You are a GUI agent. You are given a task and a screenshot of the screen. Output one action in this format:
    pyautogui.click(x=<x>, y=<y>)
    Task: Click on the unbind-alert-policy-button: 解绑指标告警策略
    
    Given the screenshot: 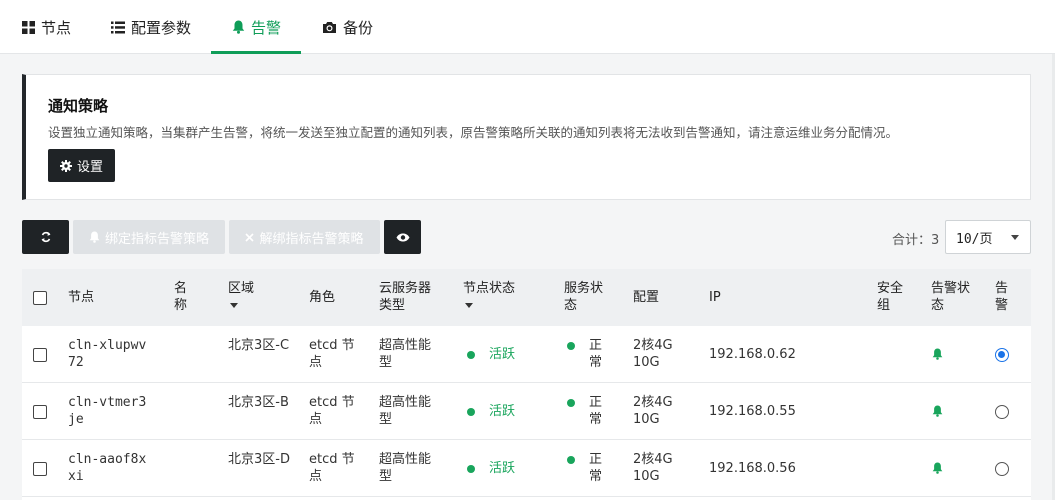 What is the action you would take?
    pyautogui.click(x=304, y=237)
    